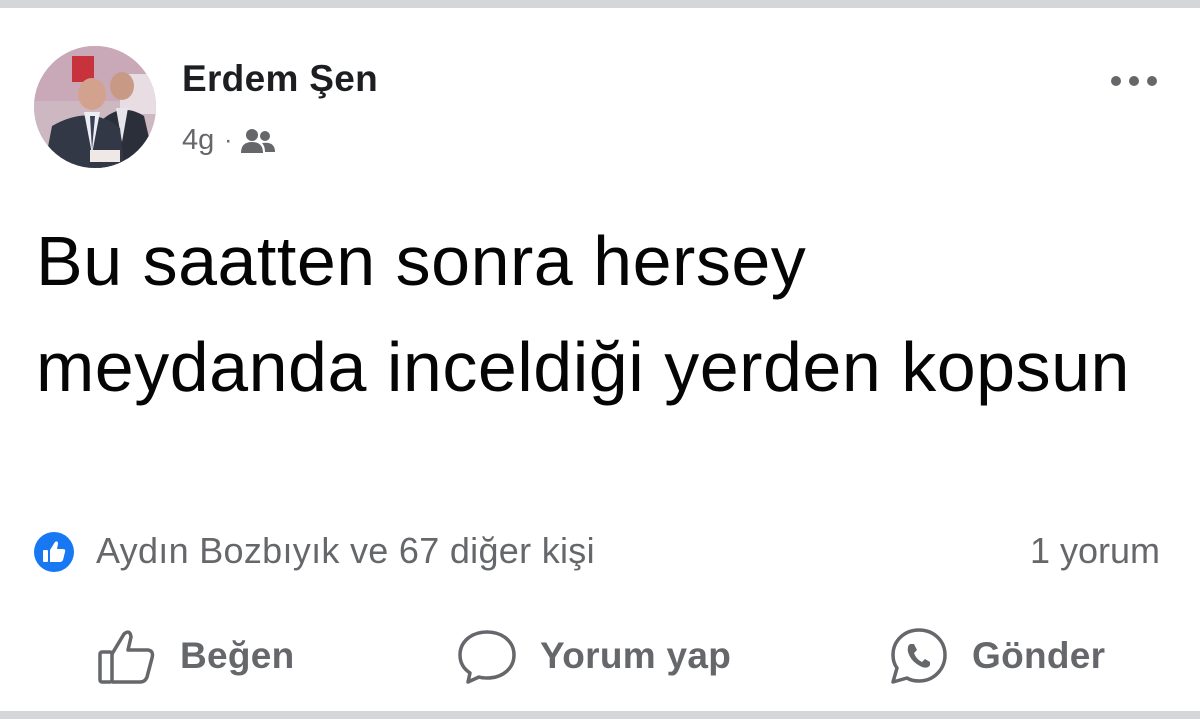 The width and height of the screenshot is (1200, 719). Describe the element at coordinates (54, 552) in the screenshot. I see `like-badge-icon` at that location.